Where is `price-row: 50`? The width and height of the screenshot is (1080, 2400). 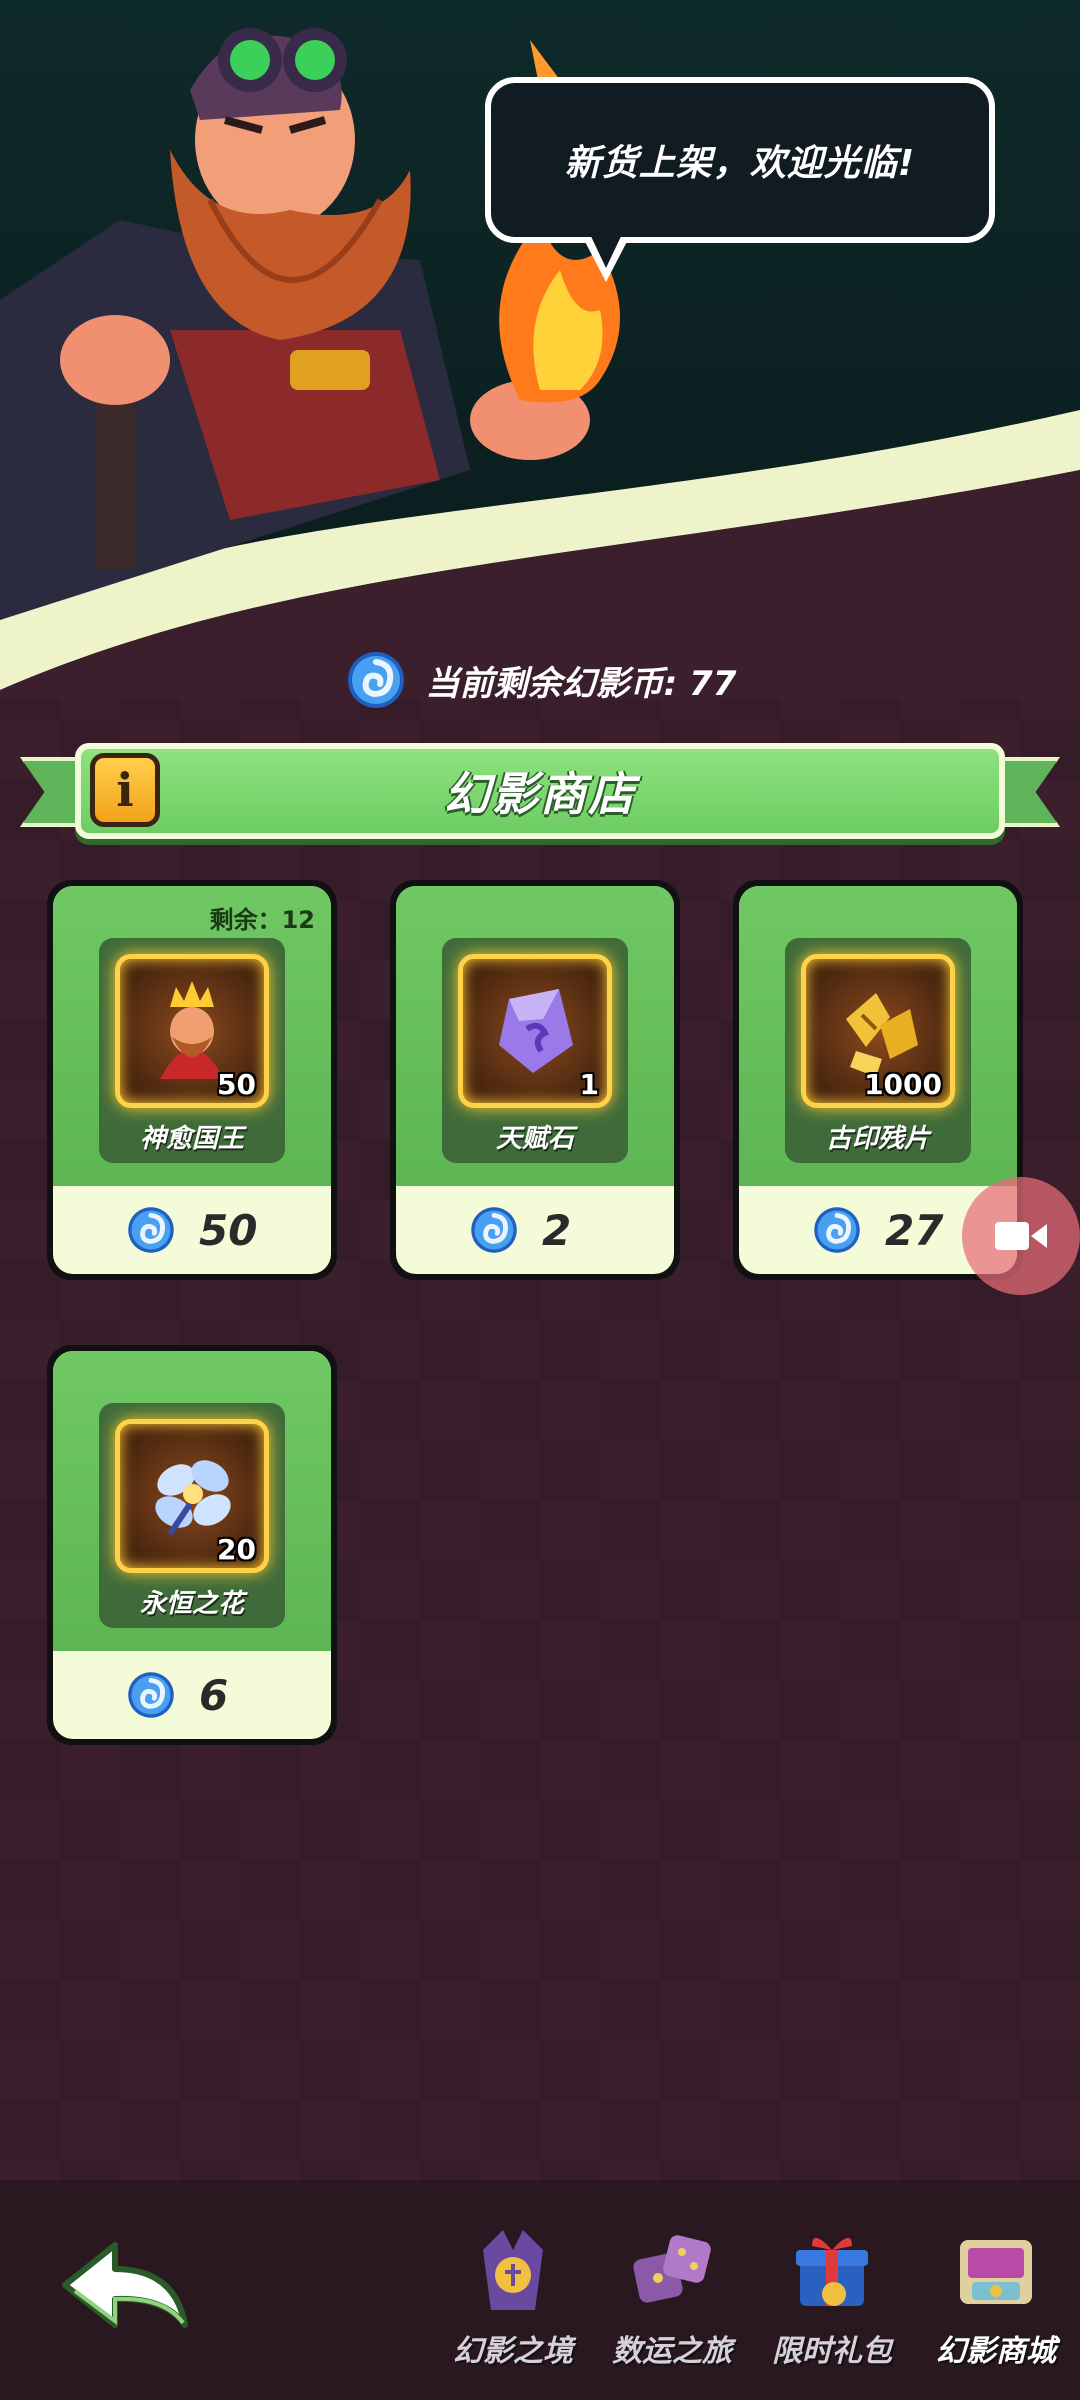
price-row: 50 is located at coordinates (192, 1230).